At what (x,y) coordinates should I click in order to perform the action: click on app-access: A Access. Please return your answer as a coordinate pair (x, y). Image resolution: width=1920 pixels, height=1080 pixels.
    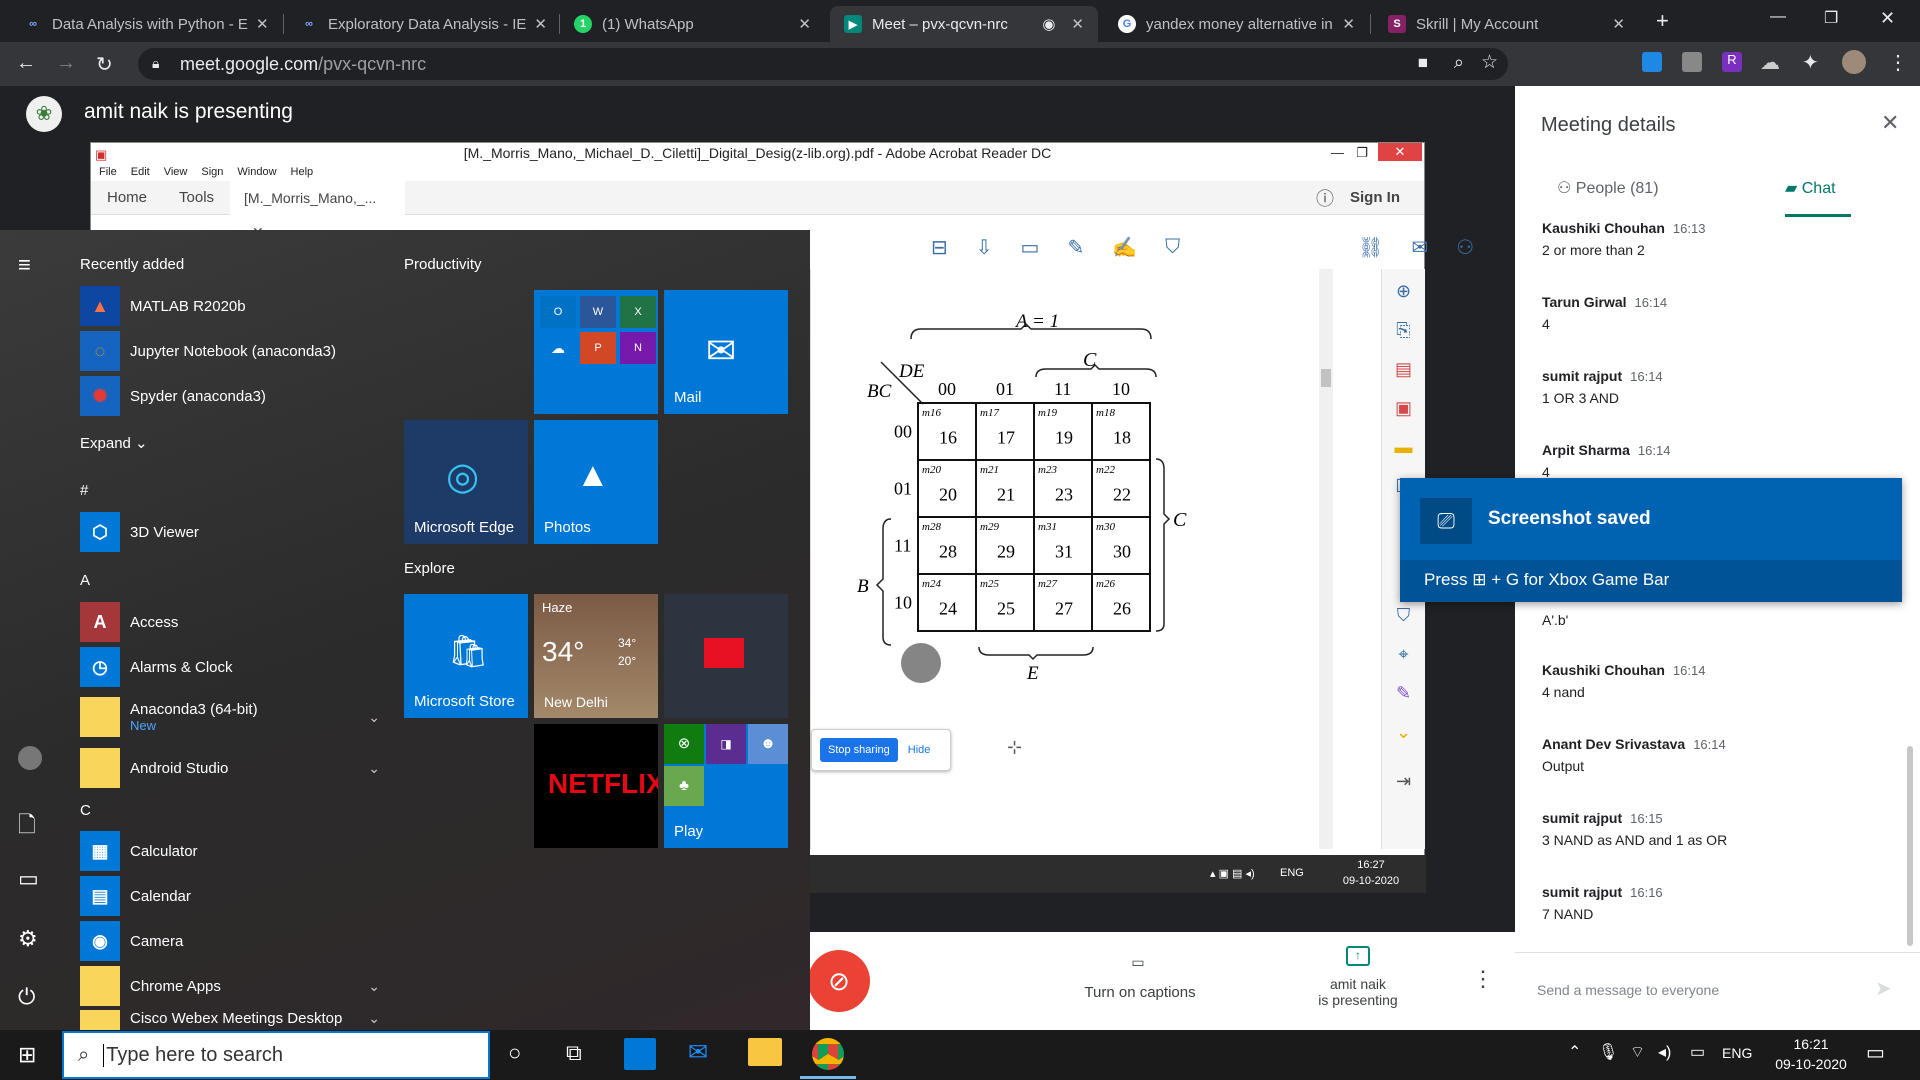
    Looking at the image, I should click on (230, 622).